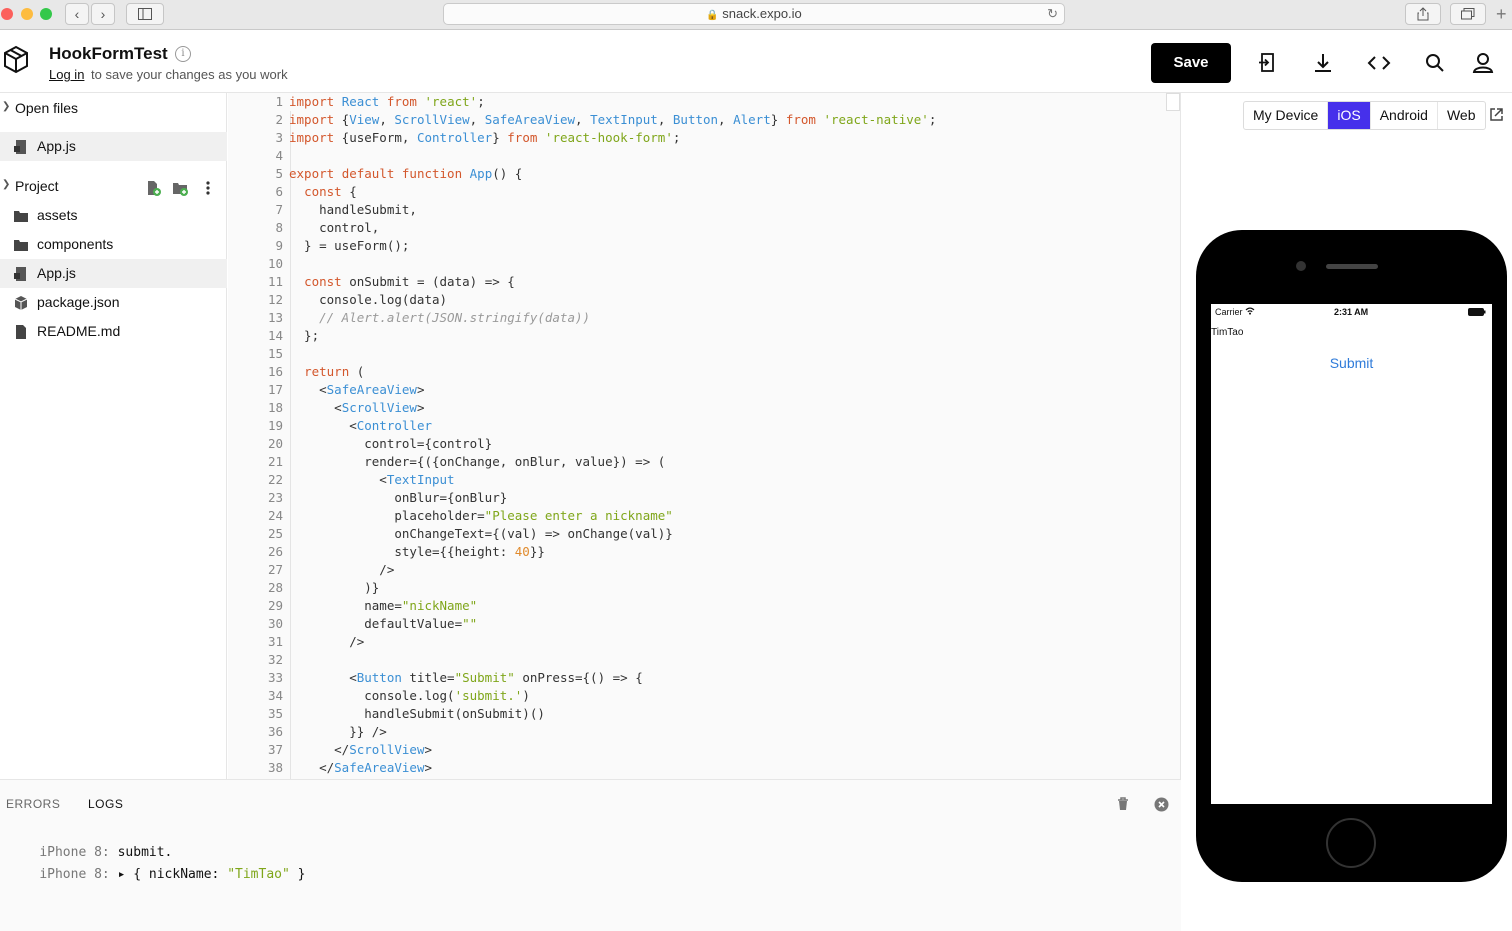 This screenshot has width=1512, height=931. Describe the element at coordinates (21, 245) in the screenshot. I see `folder-icon` at that location.